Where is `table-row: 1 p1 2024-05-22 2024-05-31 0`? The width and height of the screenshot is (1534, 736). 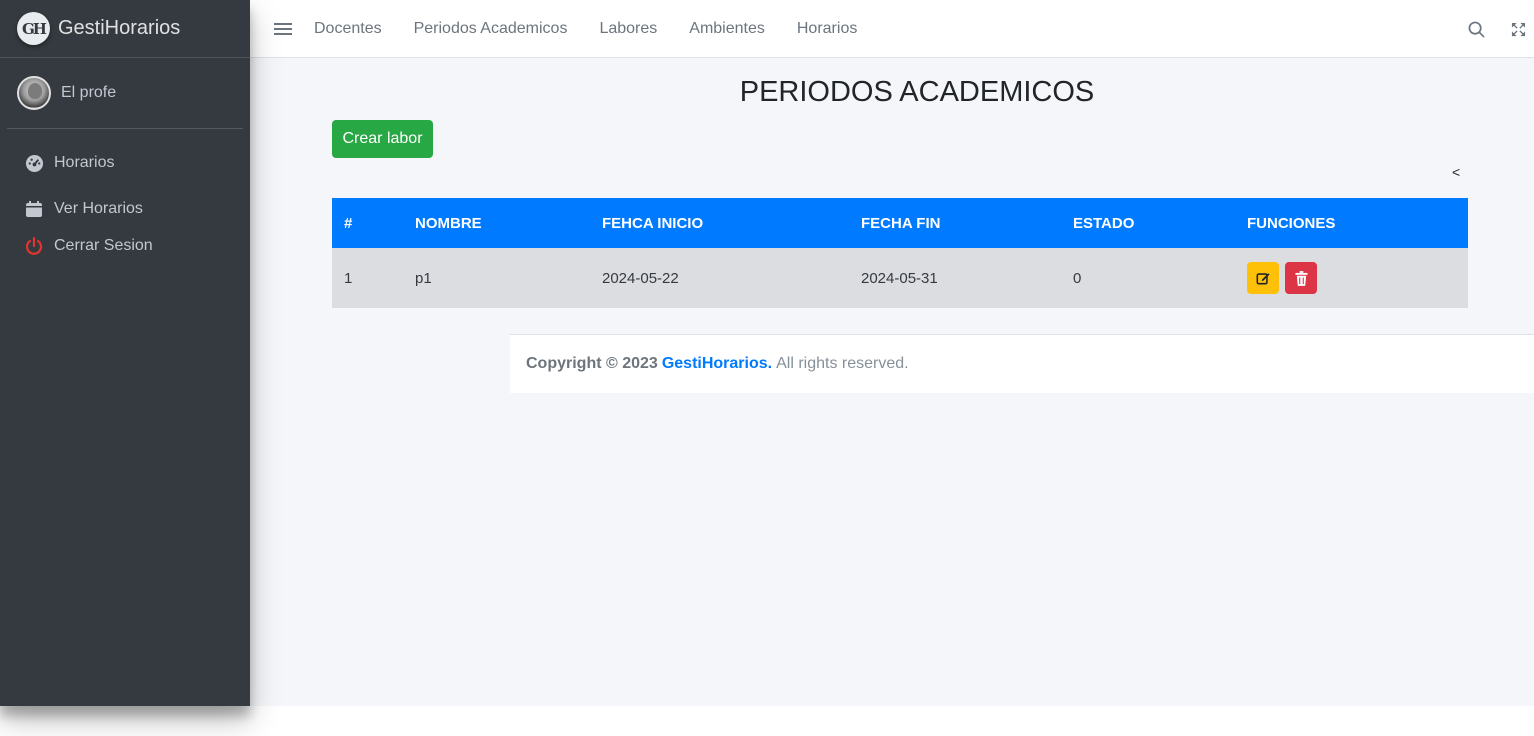
table-row: 1 p1 2024-05-22 2024-05-31 0 is located at coordinates (900, 278).